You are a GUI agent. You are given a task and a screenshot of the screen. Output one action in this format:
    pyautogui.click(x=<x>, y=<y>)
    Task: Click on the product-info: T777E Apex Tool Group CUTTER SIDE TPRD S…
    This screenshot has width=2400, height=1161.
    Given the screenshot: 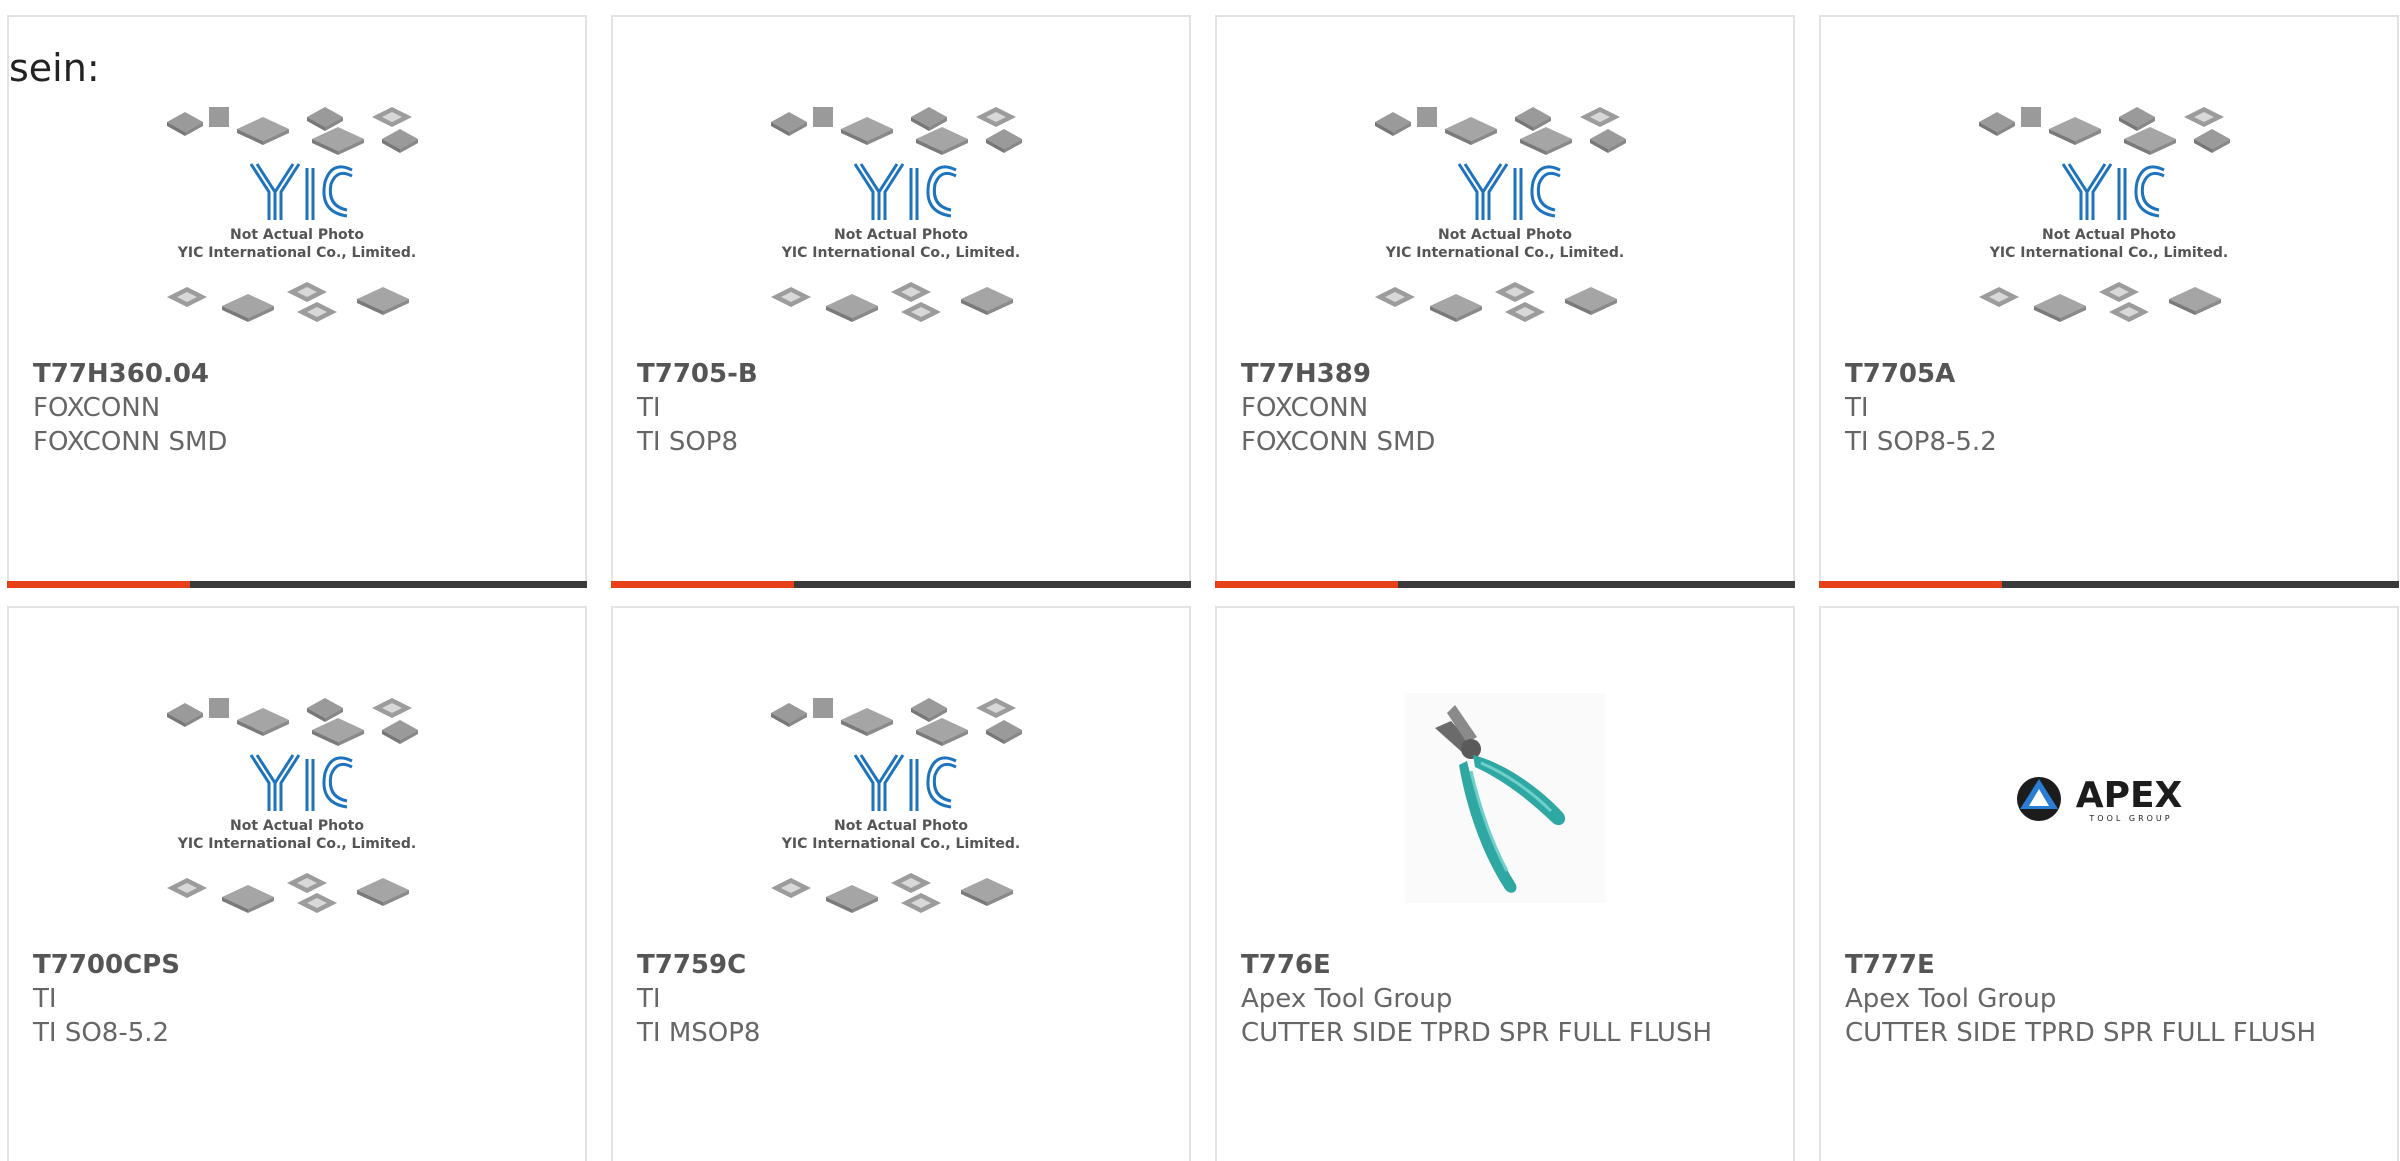 What is the action you would take?
    pyautogui.click(x=2109, y=999)
    